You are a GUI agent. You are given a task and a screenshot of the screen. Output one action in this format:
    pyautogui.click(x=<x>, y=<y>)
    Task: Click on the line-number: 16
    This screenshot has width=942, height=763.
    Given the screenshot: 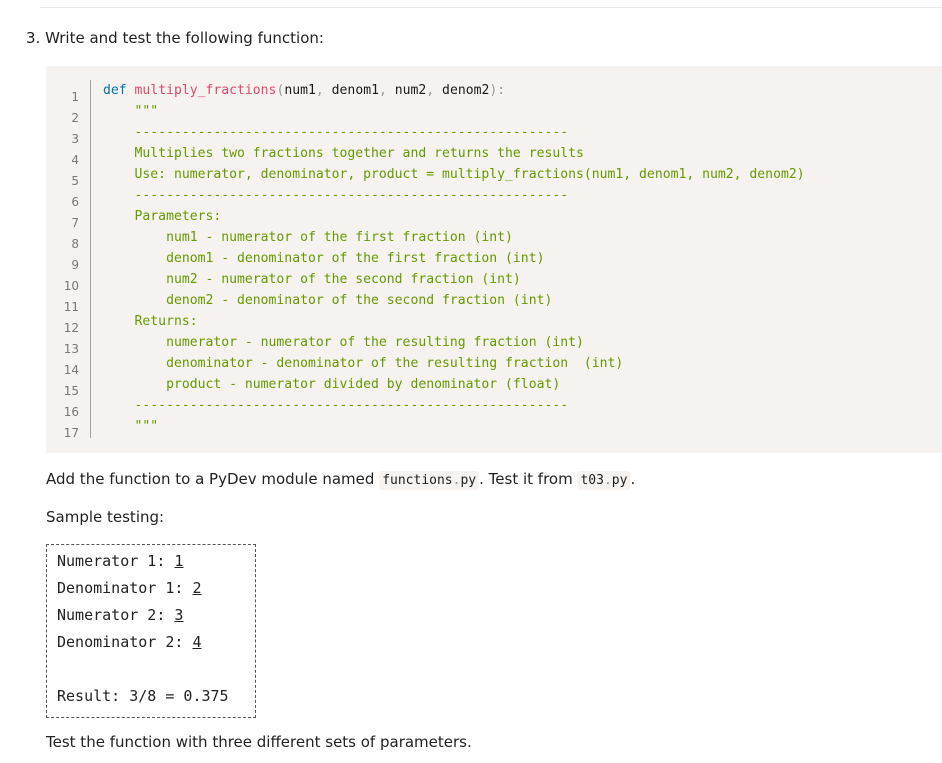 What is the action you would take?
    pyautogui.click(x=71, y=412)
    